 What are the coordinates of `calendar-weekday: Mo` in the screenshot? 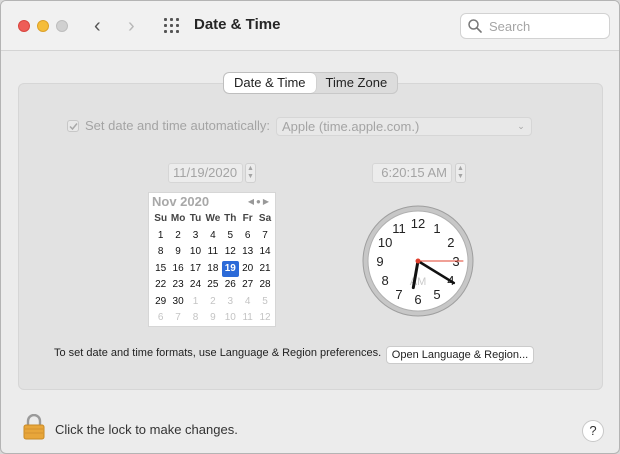 It's located at (178, 218).